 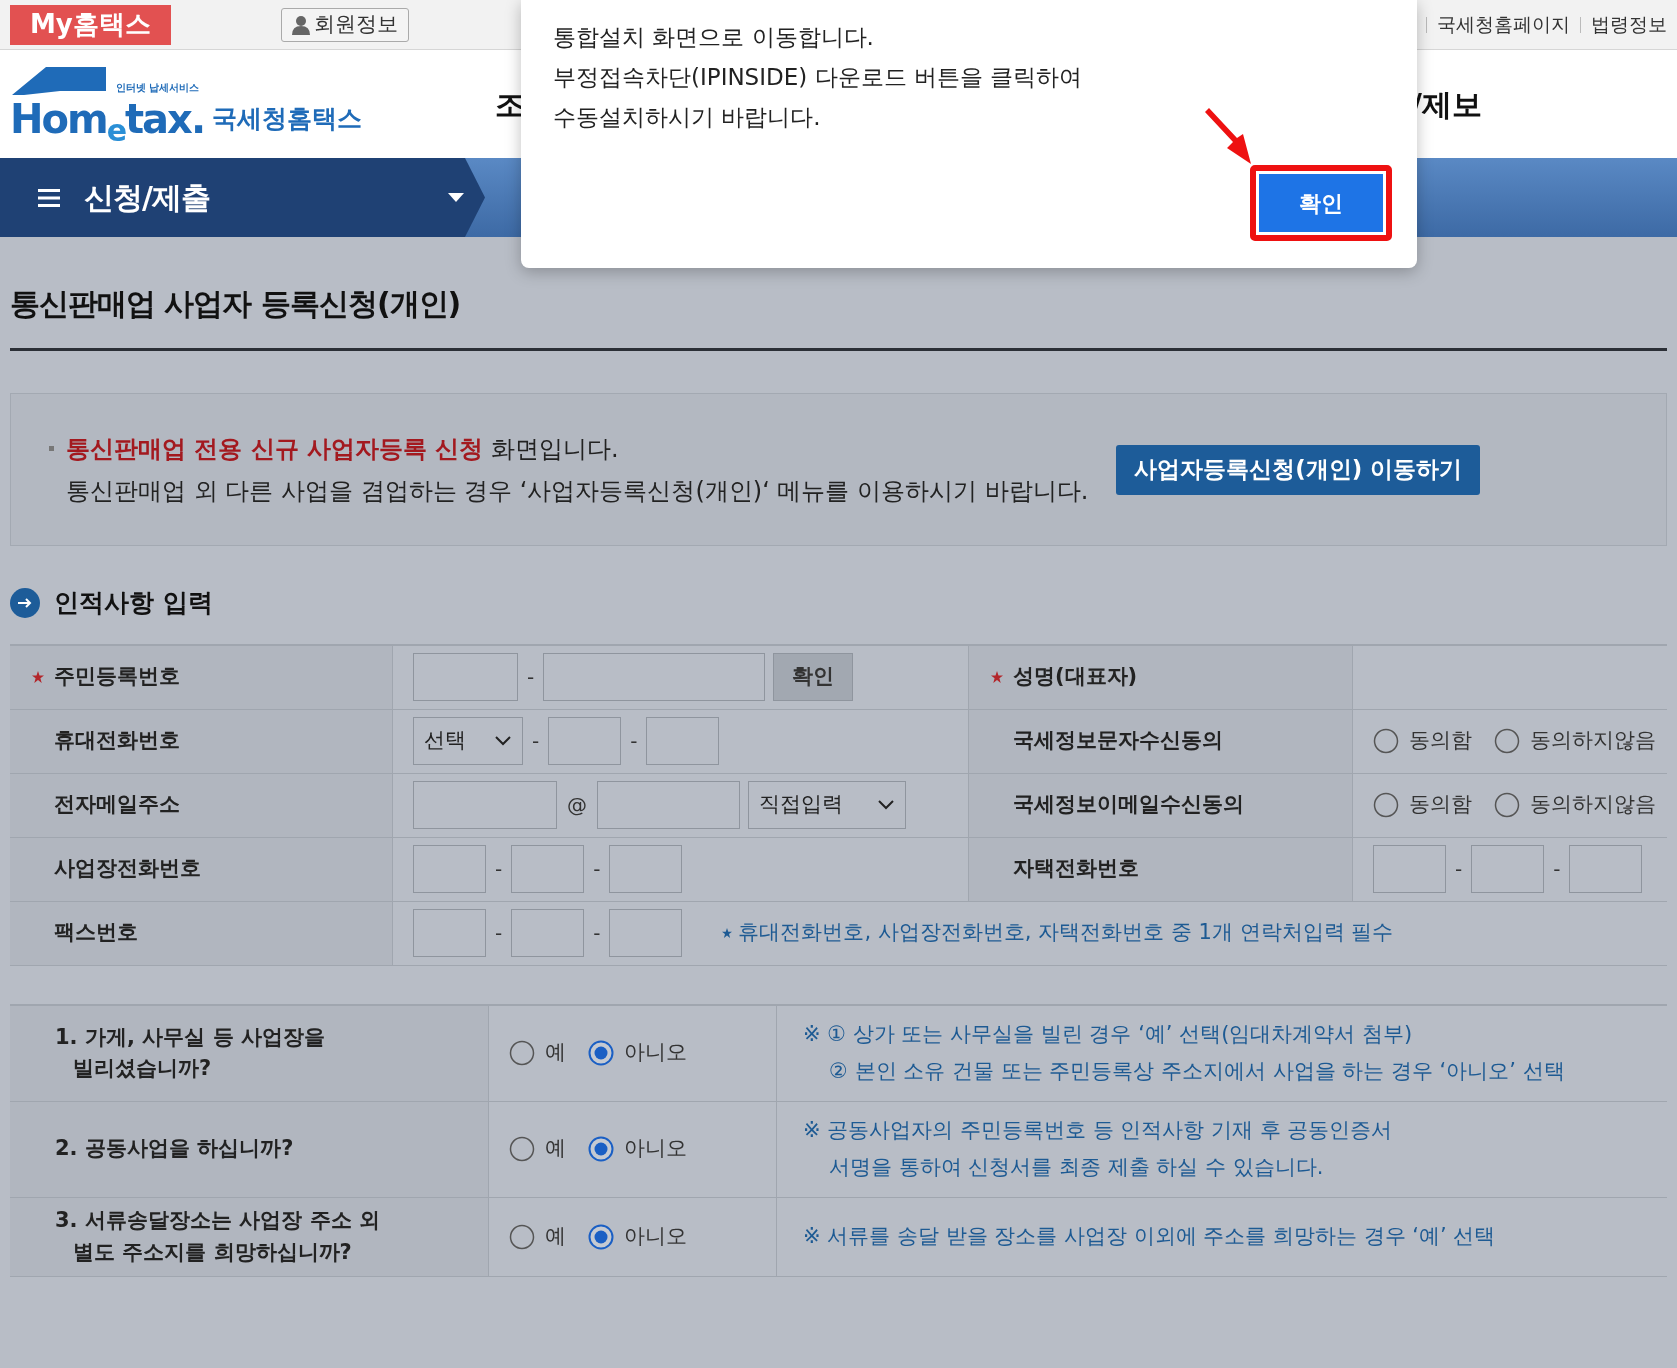 What do you see at coordinates (1076, 1167) in the screenshot?
I see `note-text: 서명을 통하여 신청서를 최종 제출 하실 수 있습니다.` at bounding box center [1076, 1167].